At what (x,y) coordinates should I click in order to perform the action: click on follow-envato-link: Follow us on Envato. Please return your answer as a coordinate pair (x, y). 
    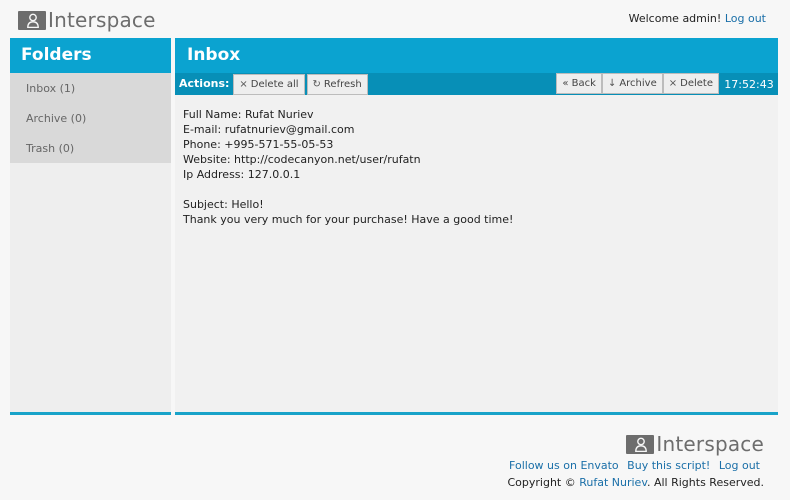
    Looking at the image, I should click on (564, 465).